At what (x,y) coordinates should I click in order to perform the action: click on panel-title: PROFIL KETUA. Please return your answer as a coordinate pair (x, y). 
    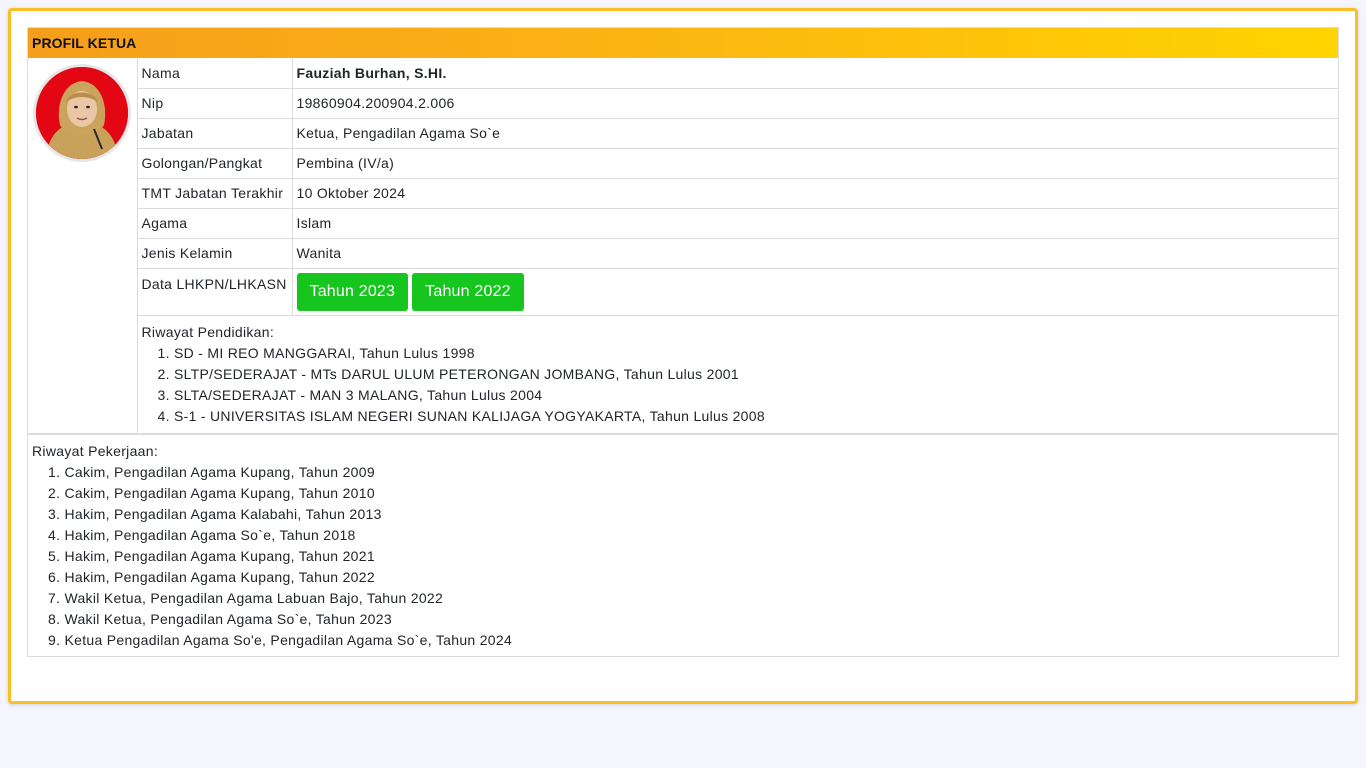
    Looking at the image, I should click on (683, 43).